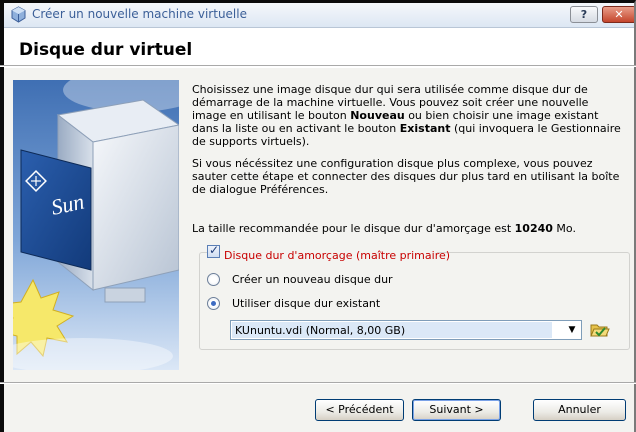 The image size is (636, 432). Describe the element at coordinates (135, 207) in the screenshot. I see `cube-side` at that location.